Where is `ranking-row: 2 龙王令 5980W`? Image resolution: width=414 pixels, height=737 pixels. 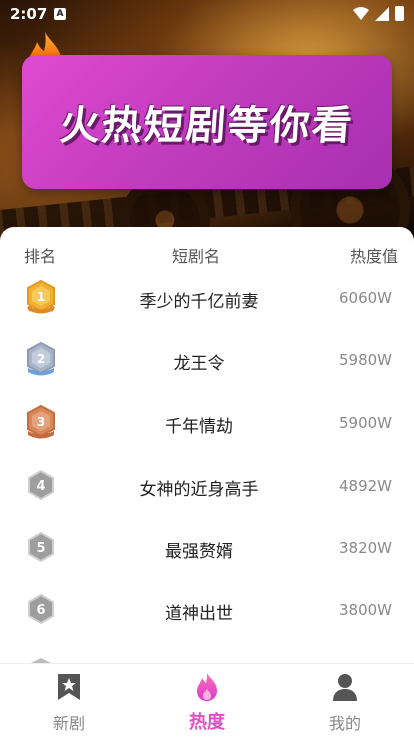
ranking-row: 2 龙王令 5980W is located at coordinates (207, 364).